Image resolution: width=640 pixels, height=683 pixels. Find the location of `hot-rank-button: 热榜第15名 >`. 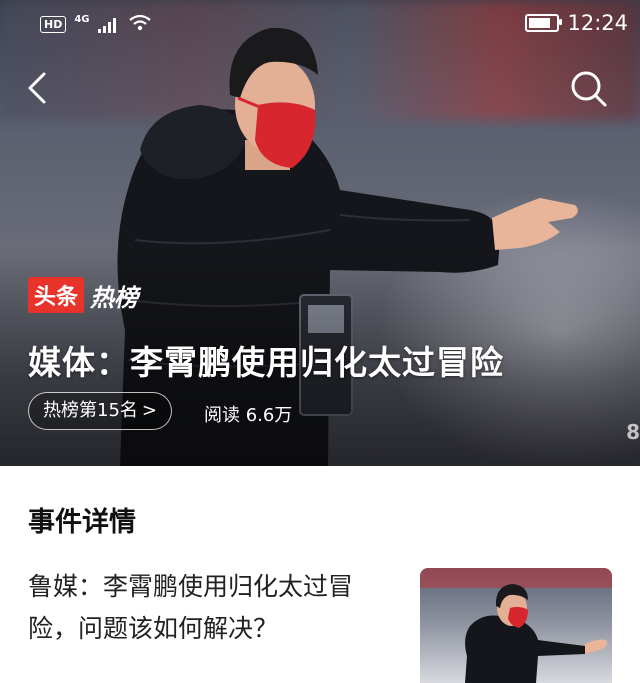

hot-rank-button: 热榜第15名 > is located at coordinates (100, 411).